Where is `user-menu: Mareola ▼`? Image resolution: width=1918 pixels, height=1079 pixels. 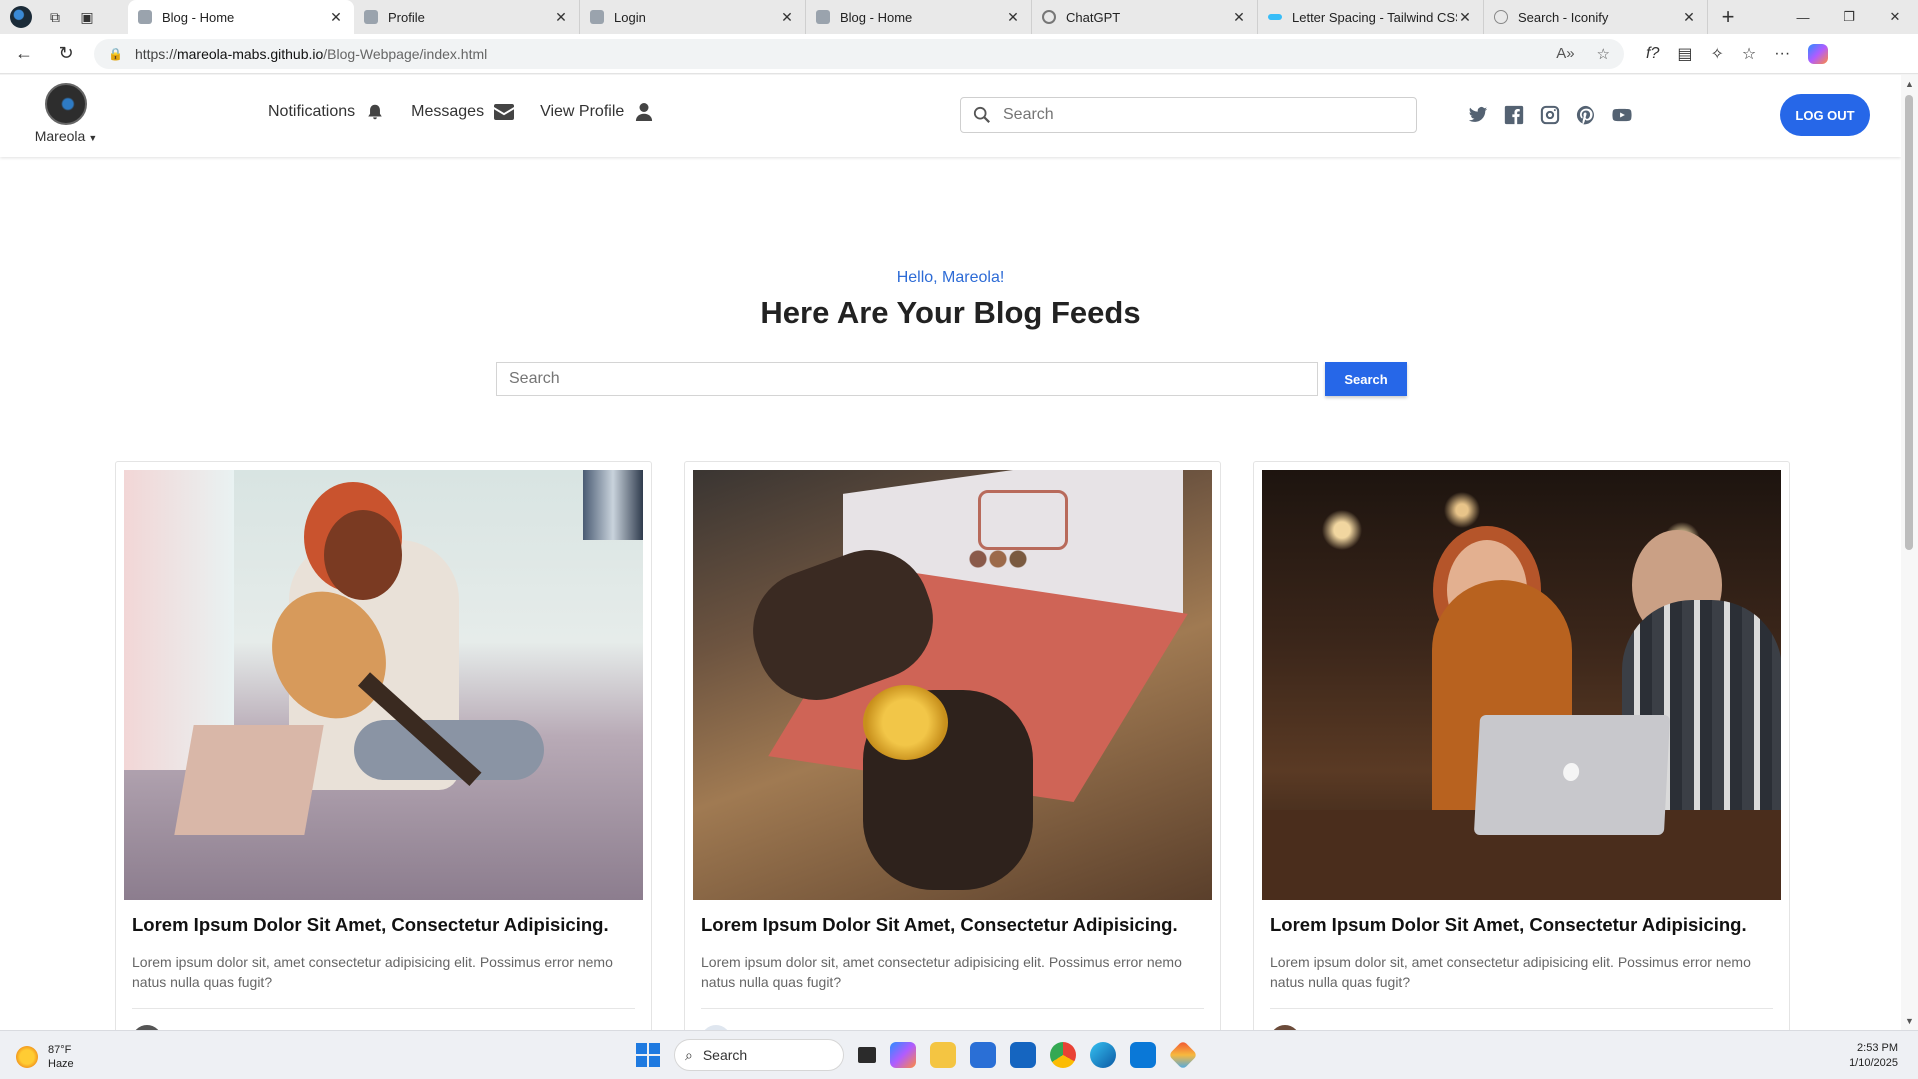 user-menu: Mareola ▼ is located at coordinates (66, 113).